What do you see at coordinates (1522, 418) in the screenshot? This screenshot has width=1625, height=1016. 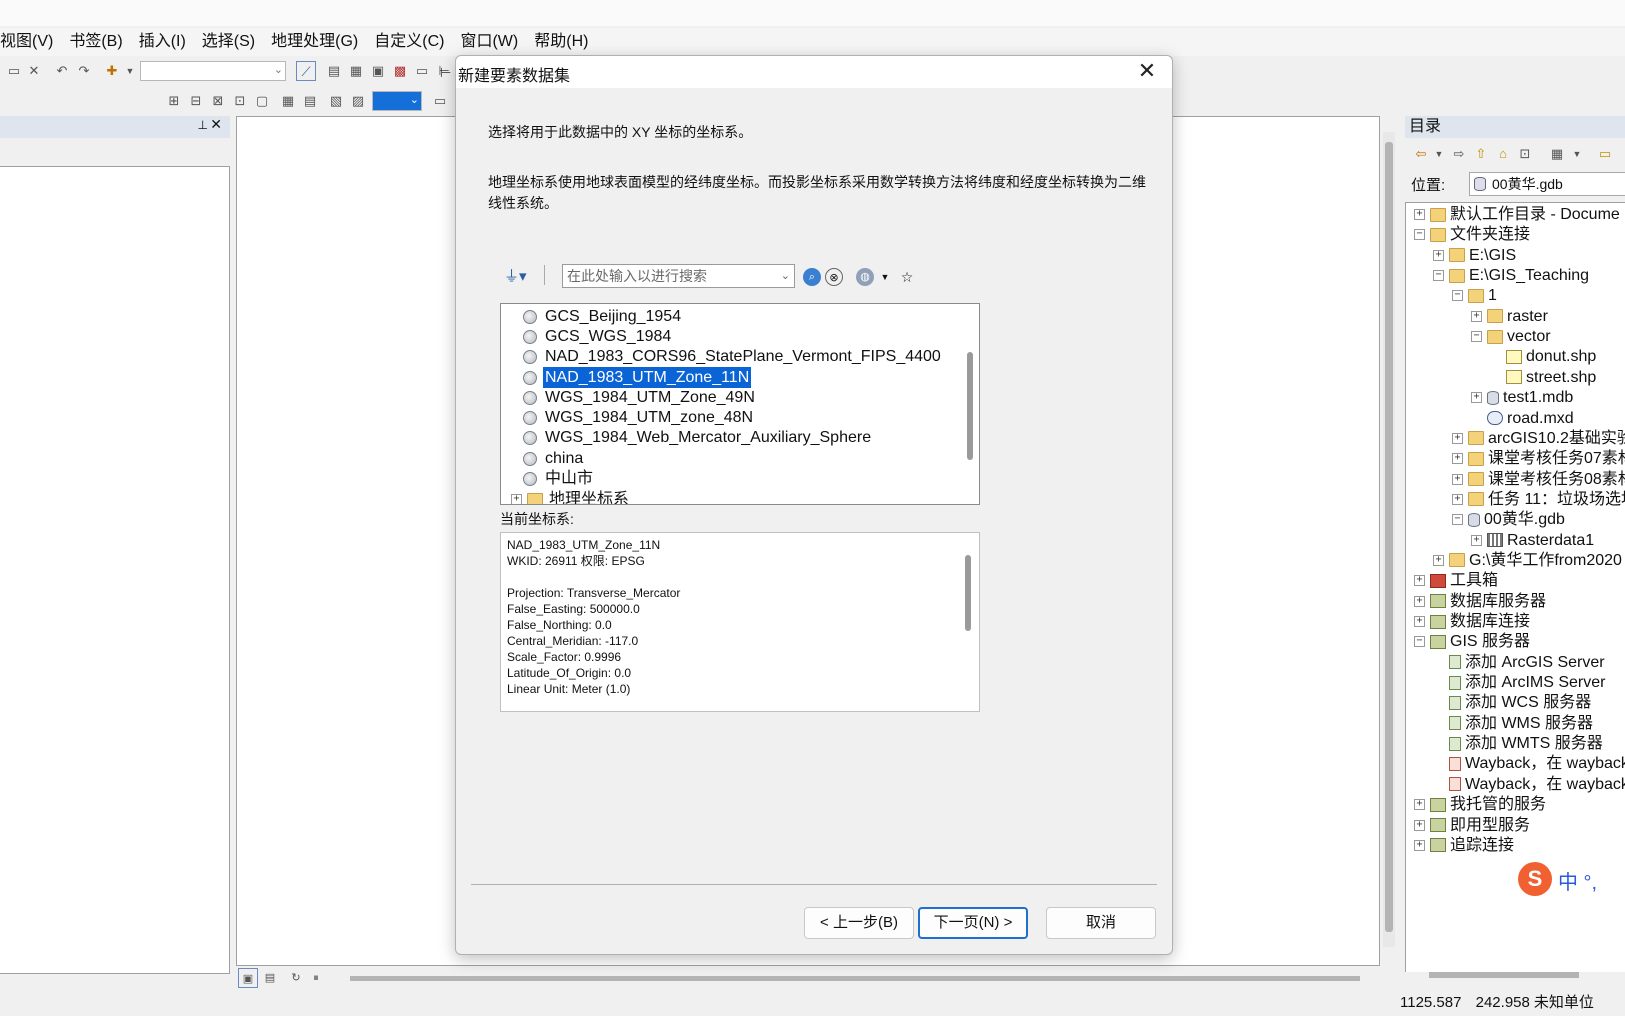 I see `catalog-tree-item: road.mxd` at bounding box center [1522, 418].